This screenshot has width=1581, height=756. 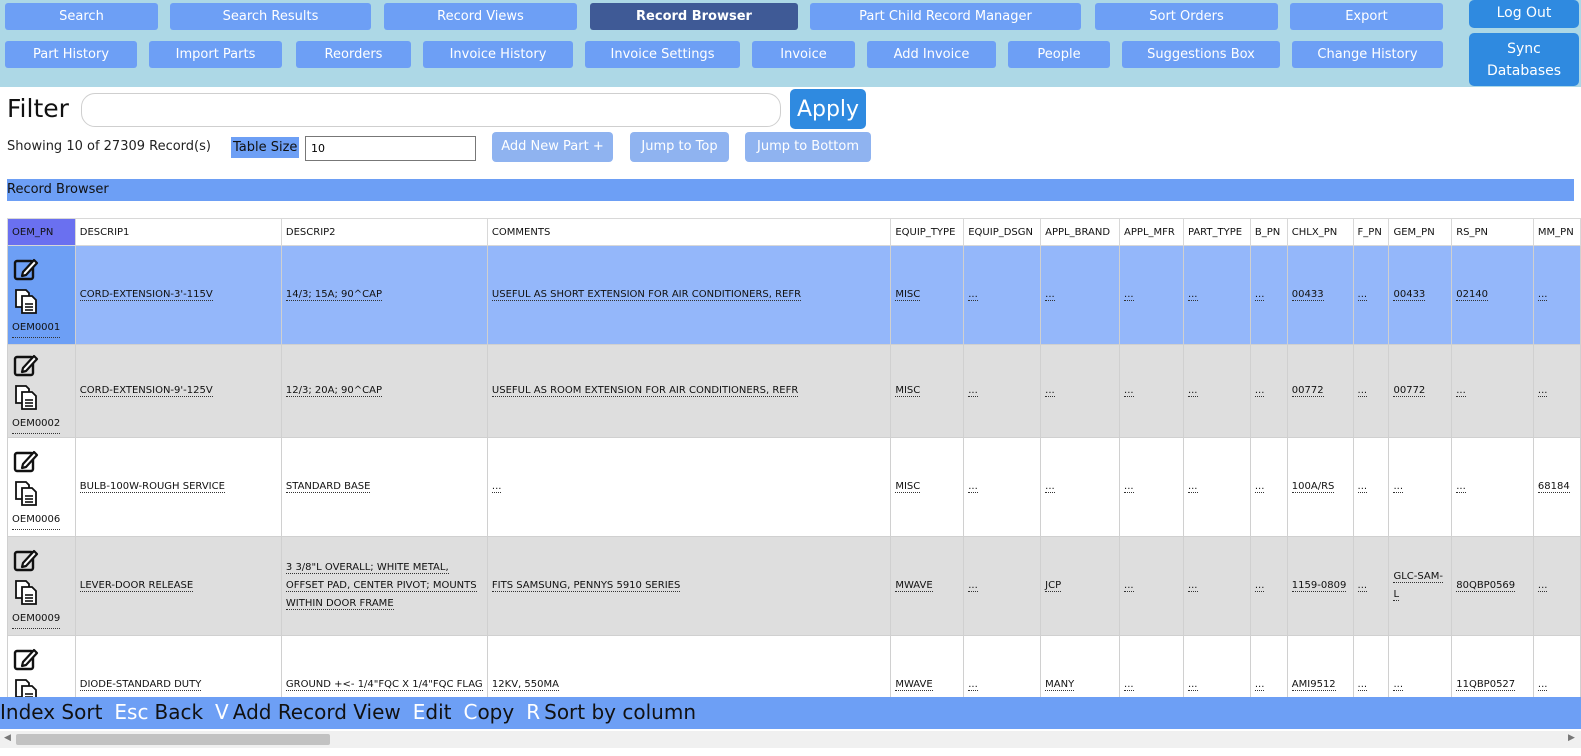 What do you see at coordinates (1420, 232) in the screenshot?
I see `column-header-gem-pn: GEM_PN` at bounding box center [1420, 232].